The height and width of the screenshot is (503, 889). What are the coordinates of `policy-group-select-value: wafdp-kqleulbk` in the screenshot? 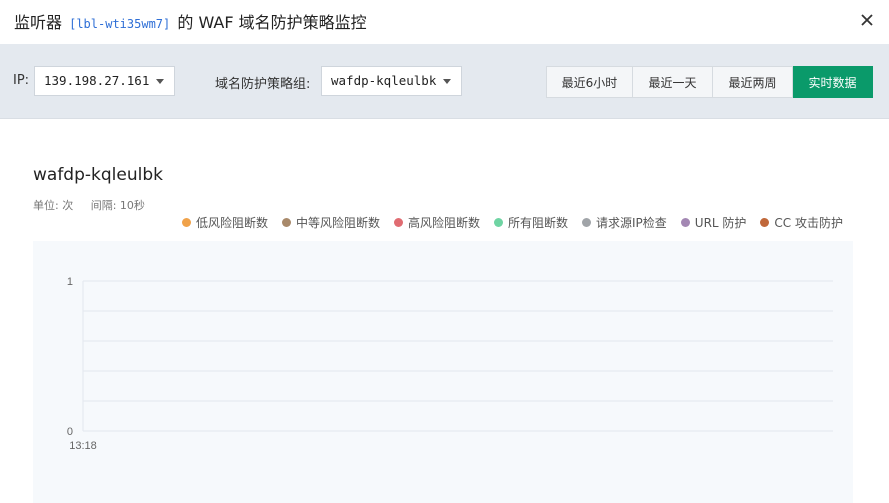 It's located at (384, 80).